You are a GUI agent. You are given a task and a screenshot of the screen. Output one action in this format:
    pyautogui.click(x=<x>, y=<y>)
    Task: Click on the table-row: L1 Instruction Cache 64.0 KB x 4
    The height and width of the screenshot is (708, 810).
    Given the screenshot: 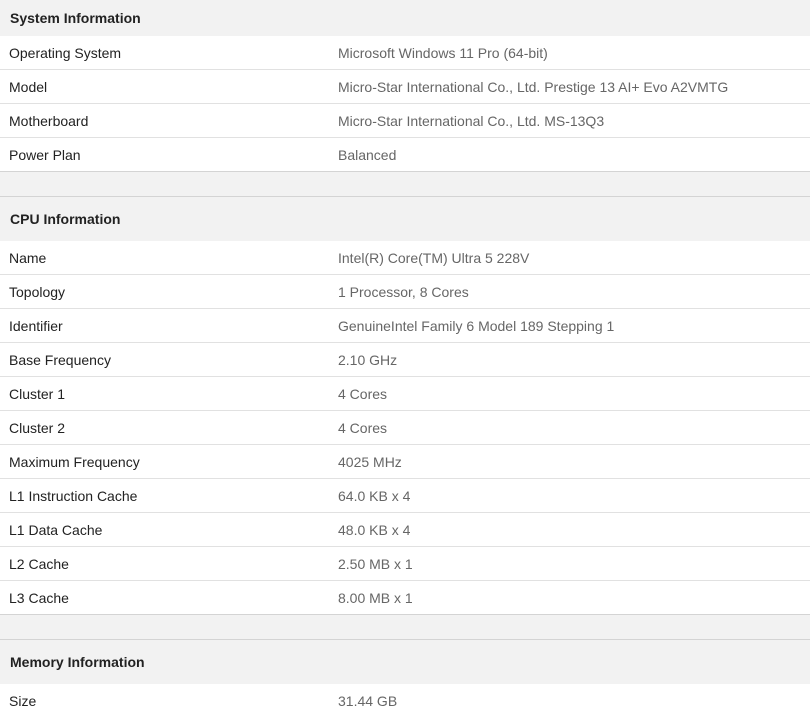 What is the action you would take?
    pyautogui.click(x=405, y=496)
    